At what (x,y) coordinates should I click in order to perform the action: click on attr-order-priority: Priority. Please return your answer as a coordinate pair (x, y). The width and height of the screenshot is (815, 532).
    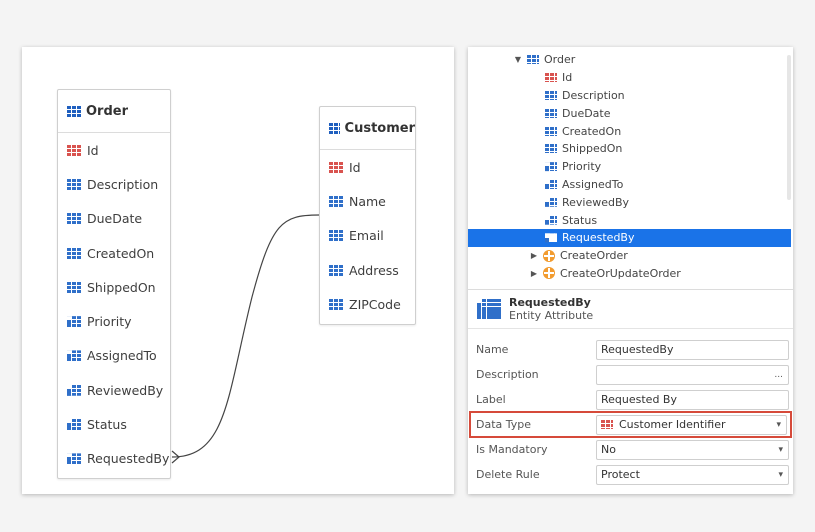
    Looking at the image, I should click on (114, 321).